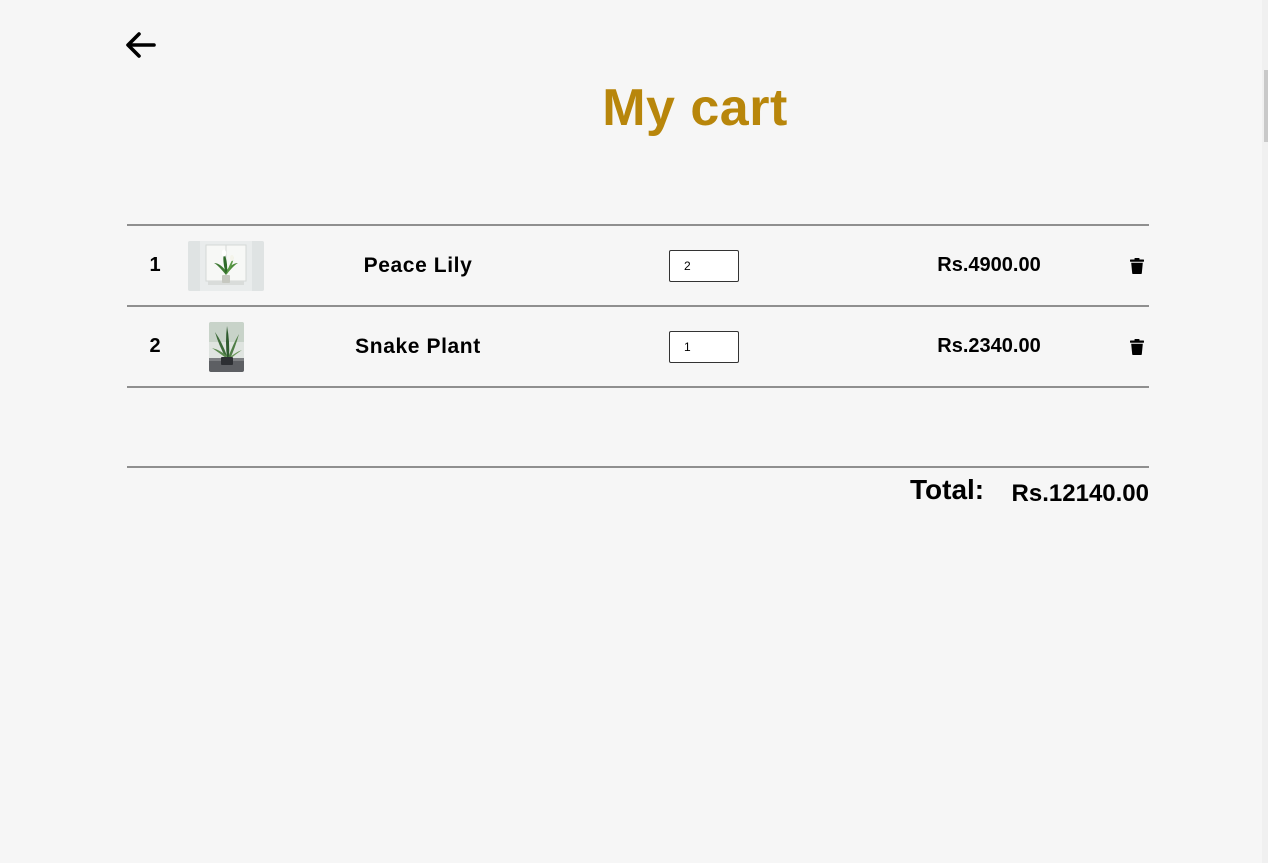 This screenshot has width=1268, height=863. I want to click on peace-lily-image, so click(226, 265).